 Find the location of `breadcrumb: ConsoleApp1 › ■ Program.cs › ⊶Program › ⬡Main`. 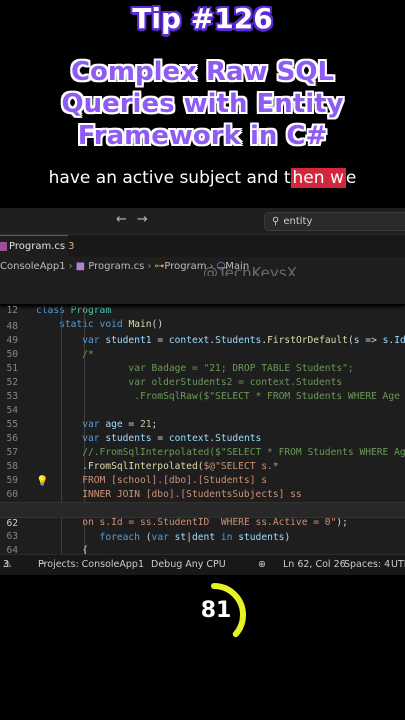

breadcrumb: ConsoleApp1 › ■ Program.cs › ⊶Program › ⬡Main is located at coordinates (202, 267).